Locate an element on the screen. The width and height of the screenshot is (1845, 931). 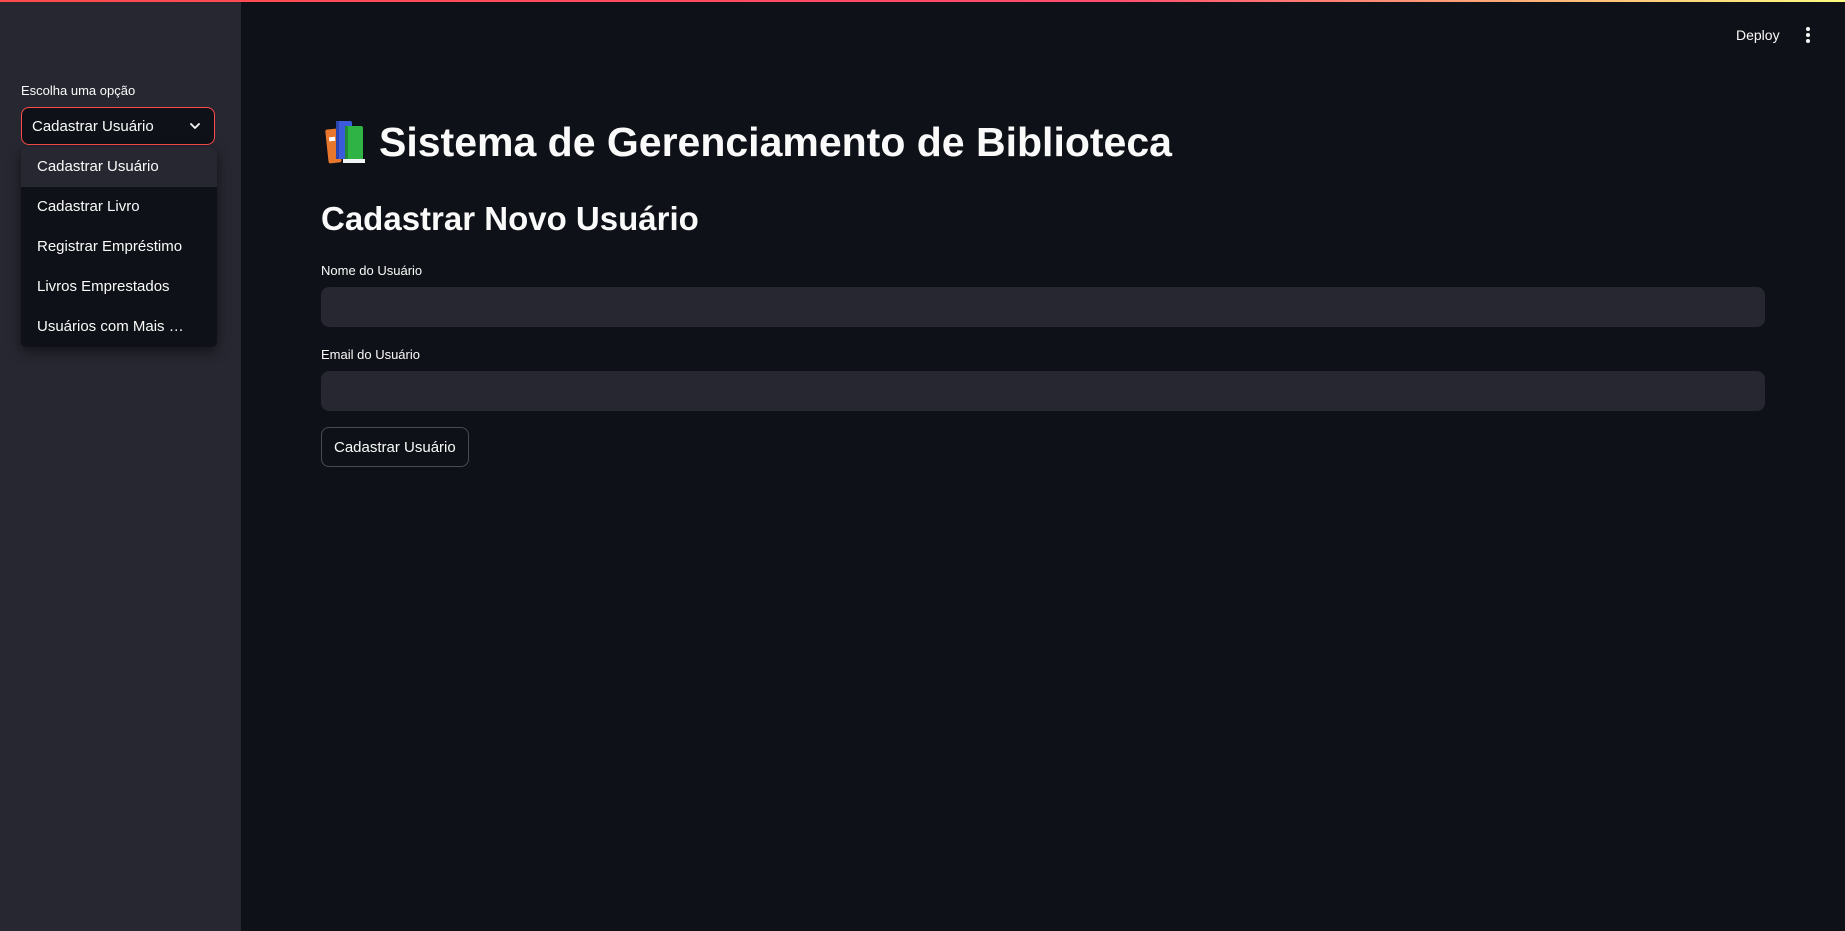
page-title-row: Sistema de Gerenciamento de Biblioteca is located at coordinates (746, 142).